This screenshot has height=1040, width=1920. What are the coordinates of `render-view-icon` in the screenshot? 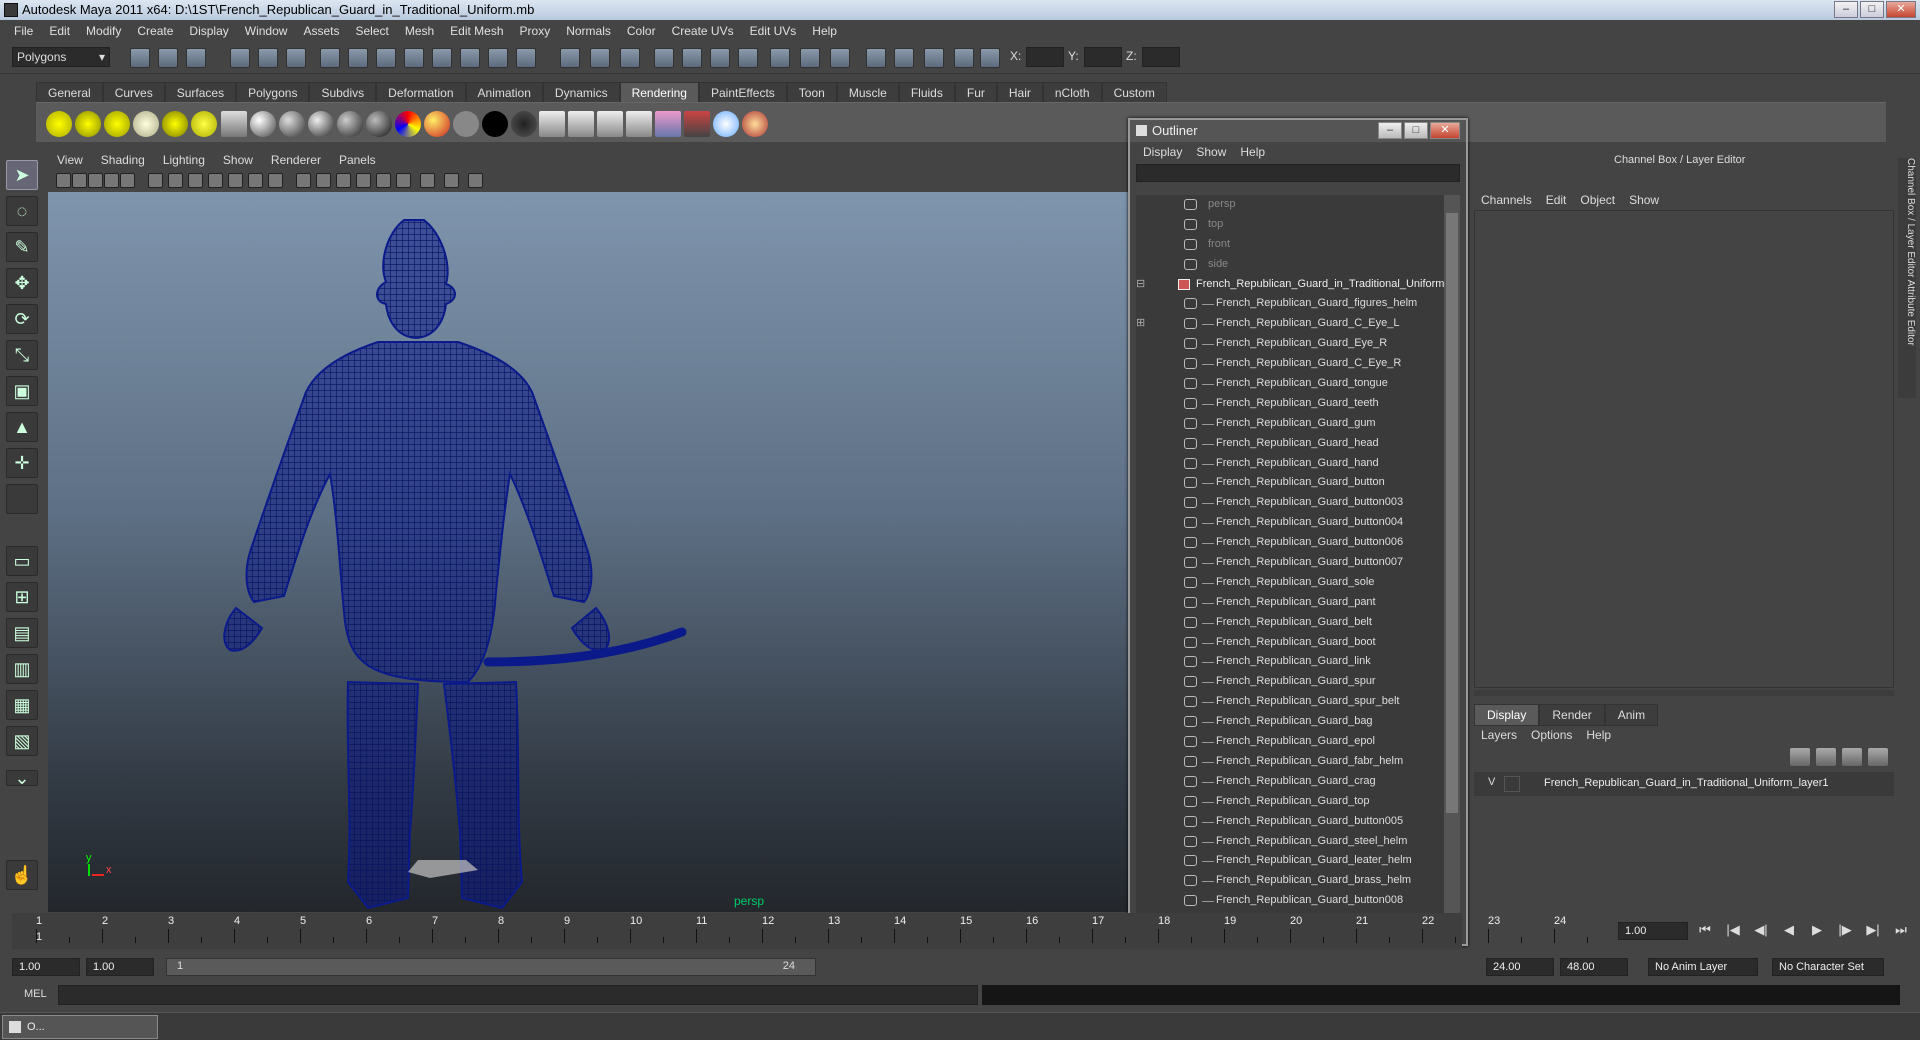 It's located at (697, 124).